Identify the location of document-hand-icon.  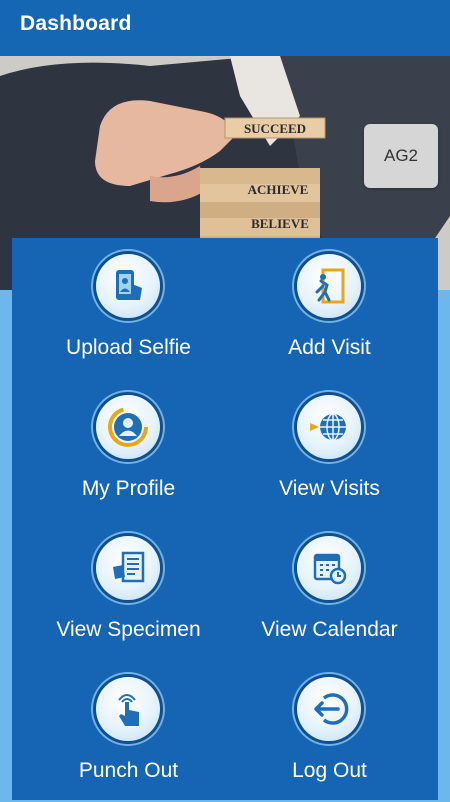
(128, 568).